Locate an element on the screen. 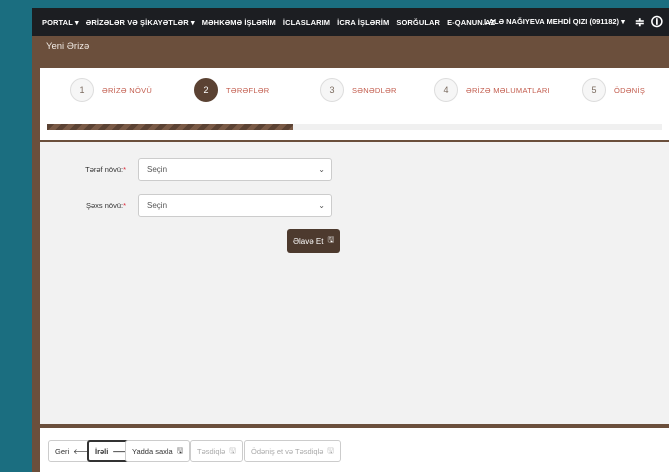 This screenshot has height=472, width=669. side-type-select: Seçin ⌄ is located at coordinates (235, 169).